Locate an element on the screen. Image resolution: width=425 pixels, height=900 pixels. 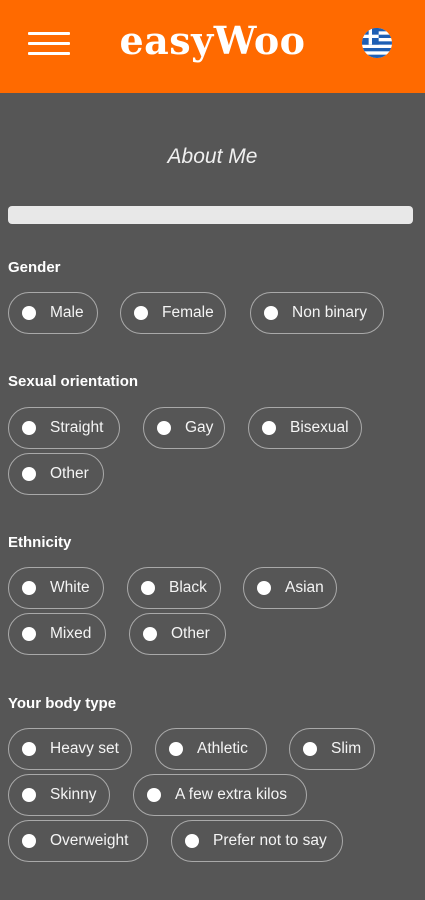
body-option-prefer-not-to-say: Prefer not to say is located at coordinates (257, 841).